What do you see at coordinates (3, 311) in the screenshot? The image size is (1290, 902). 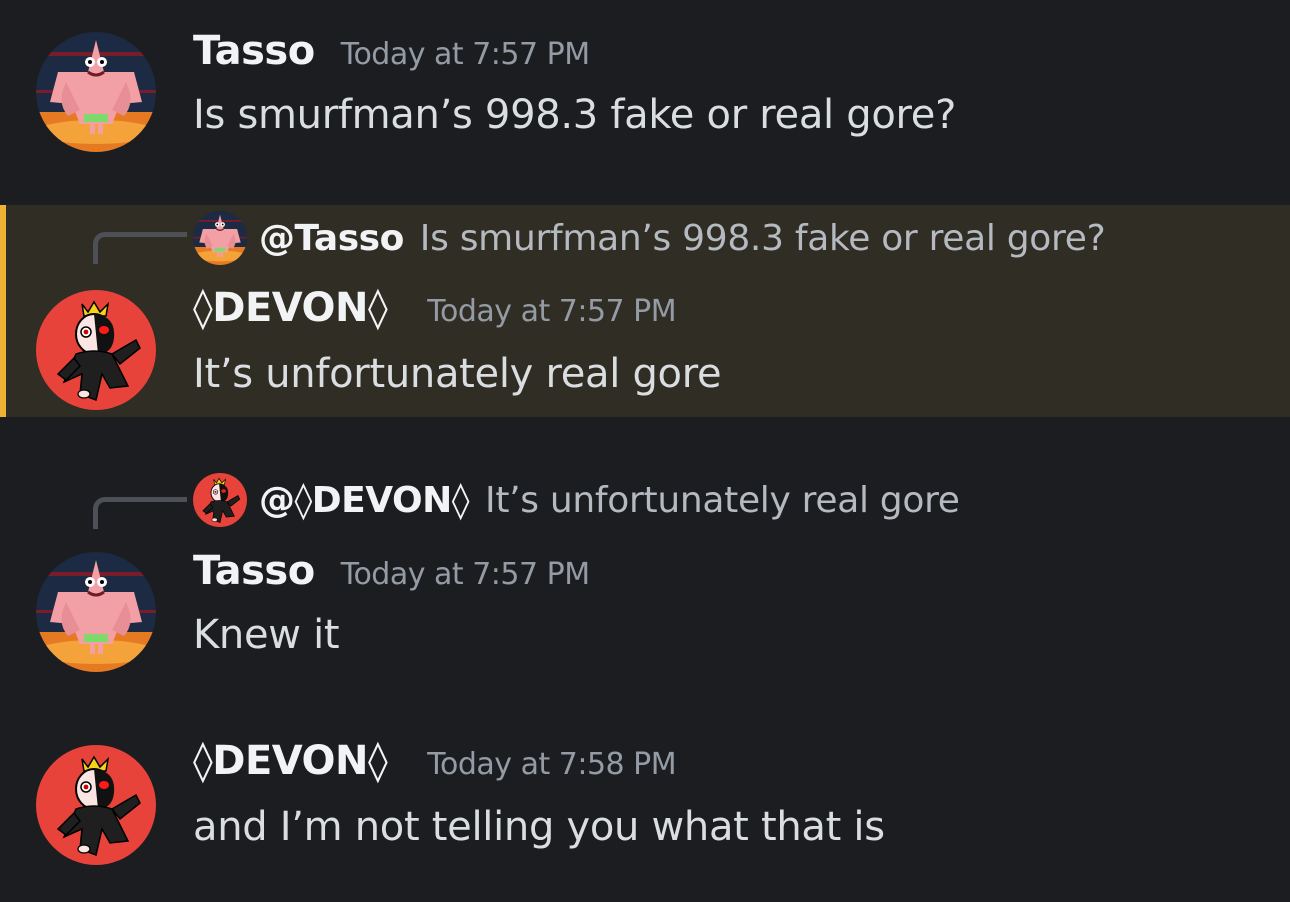 I see `mention-bar` at bounding box center [3, 311].